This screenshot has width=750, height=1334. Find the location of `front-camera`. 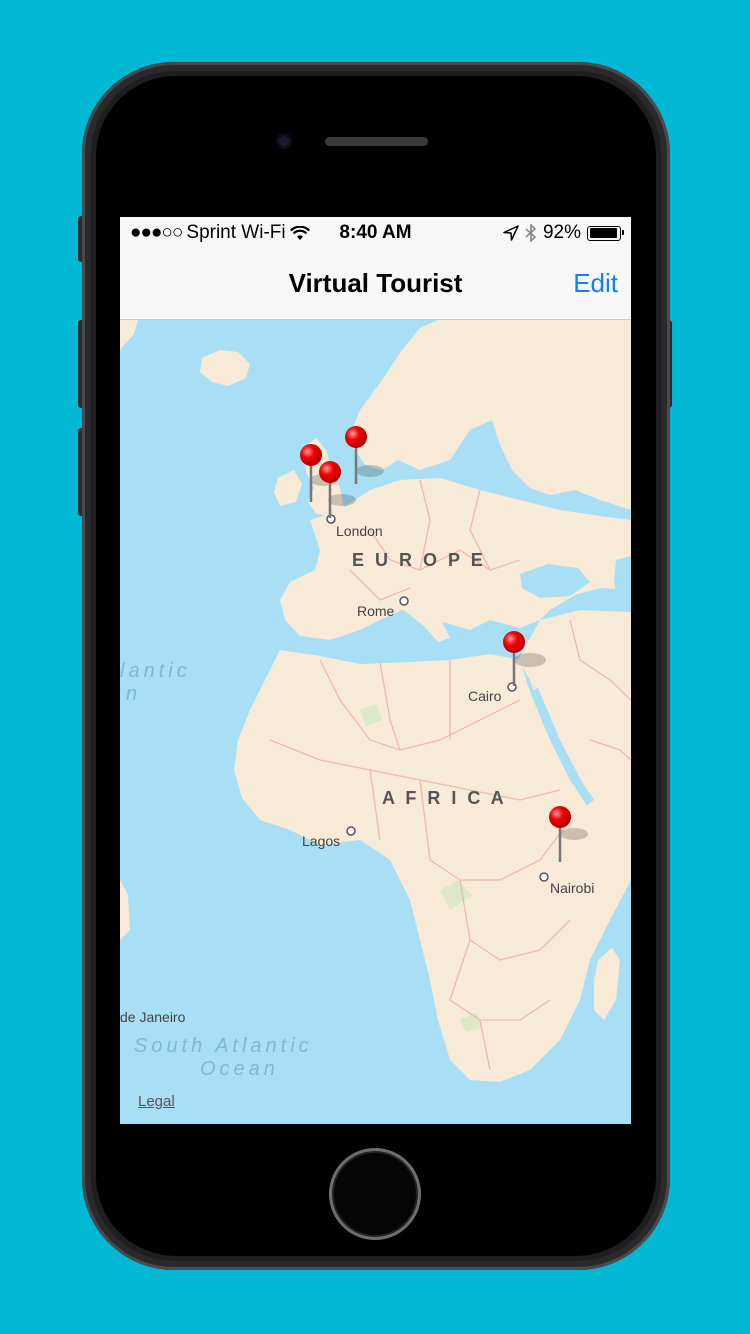

front-camera is located at coordinates (284, 141).